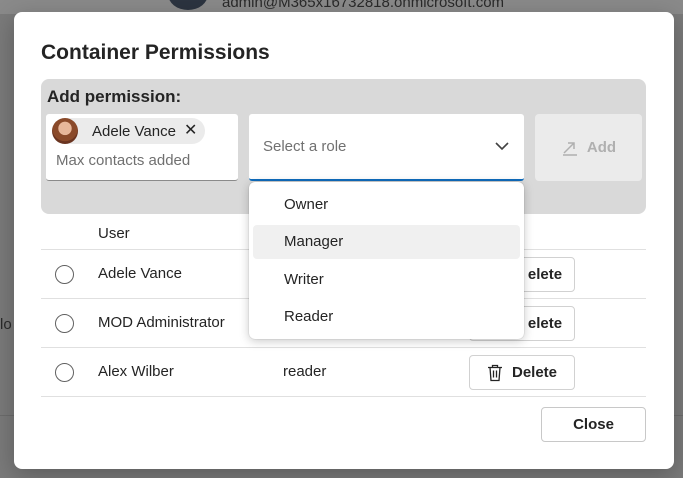 Image resolution: width=683 pixels, height=478 pixels. What do you see at coordinates (305, 146) in the screenshot?
I see `role-select-placeholder: Select a role` at bounding box center [305, 146].